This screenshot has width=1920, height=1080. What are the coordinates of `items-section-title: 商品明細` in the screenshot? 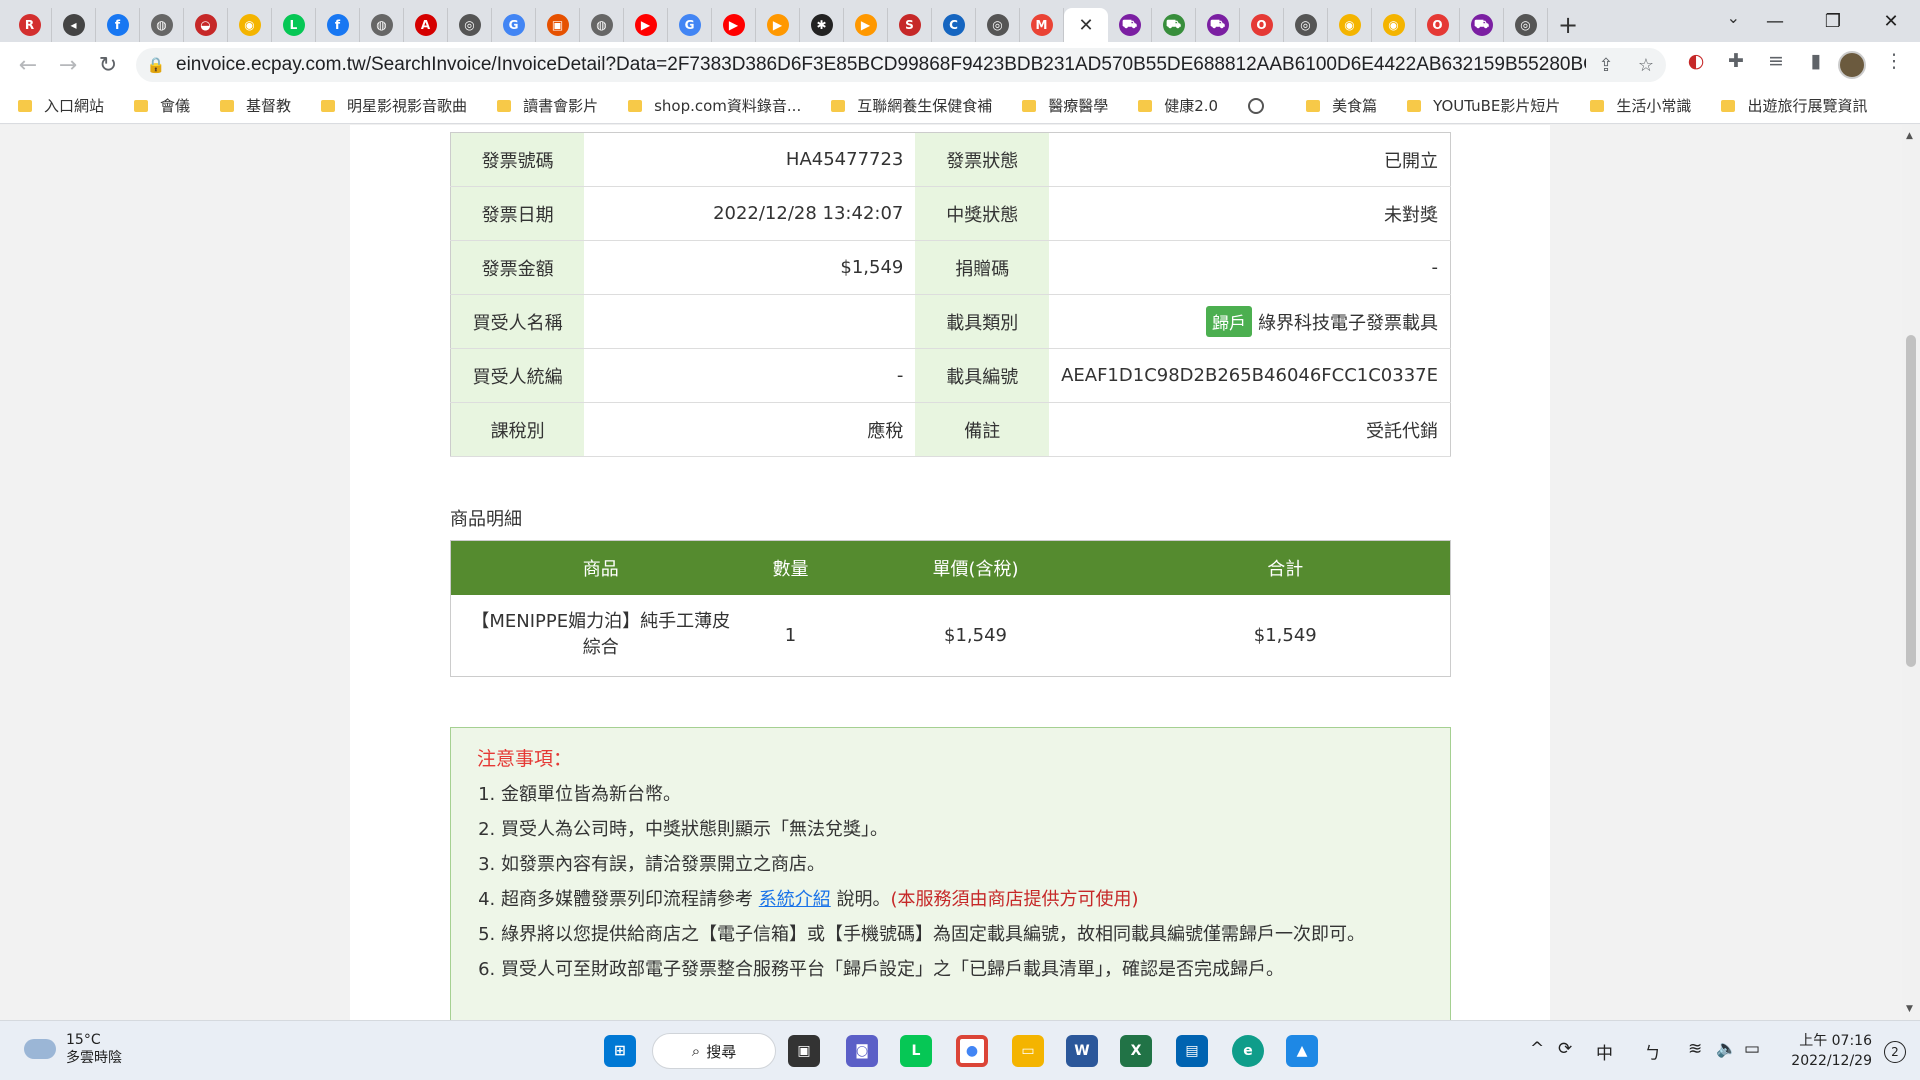 It's located at (486, 519).